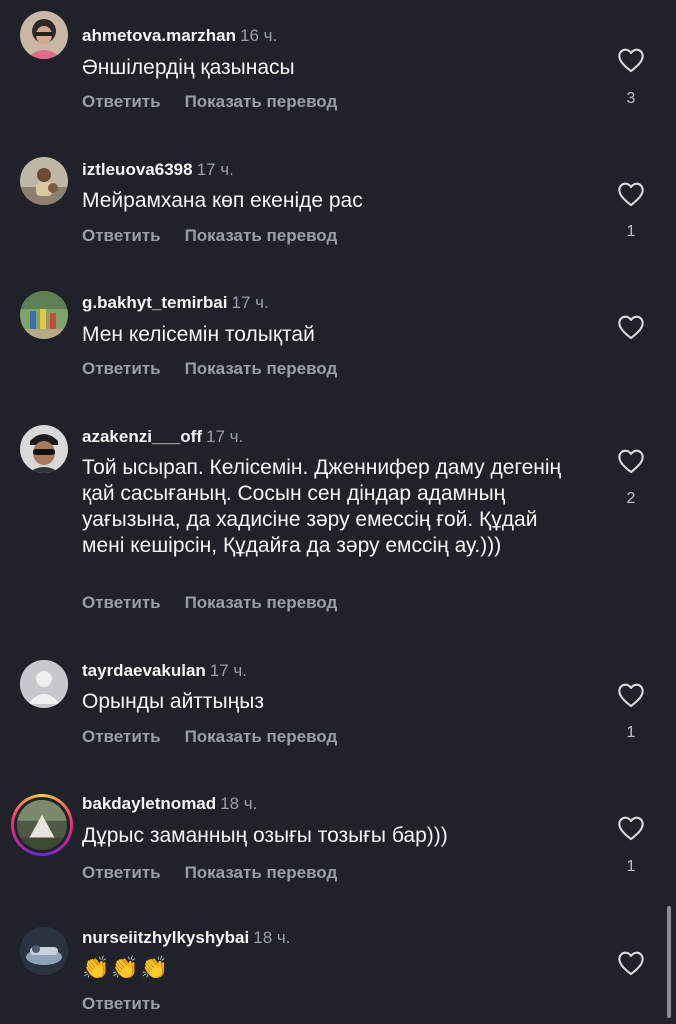  I want to click on avatar-story-ring, so click(42, 825).